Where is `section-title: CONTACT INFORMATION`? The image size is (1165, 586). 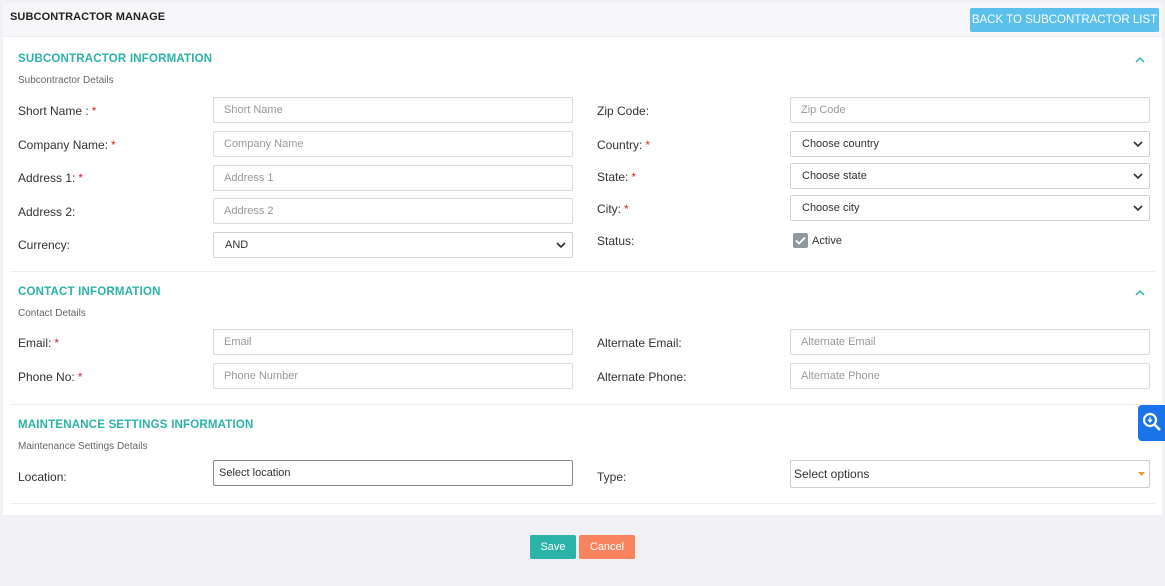
section-title: CONTACT INFORMATION is located at coordinates (89, 292).